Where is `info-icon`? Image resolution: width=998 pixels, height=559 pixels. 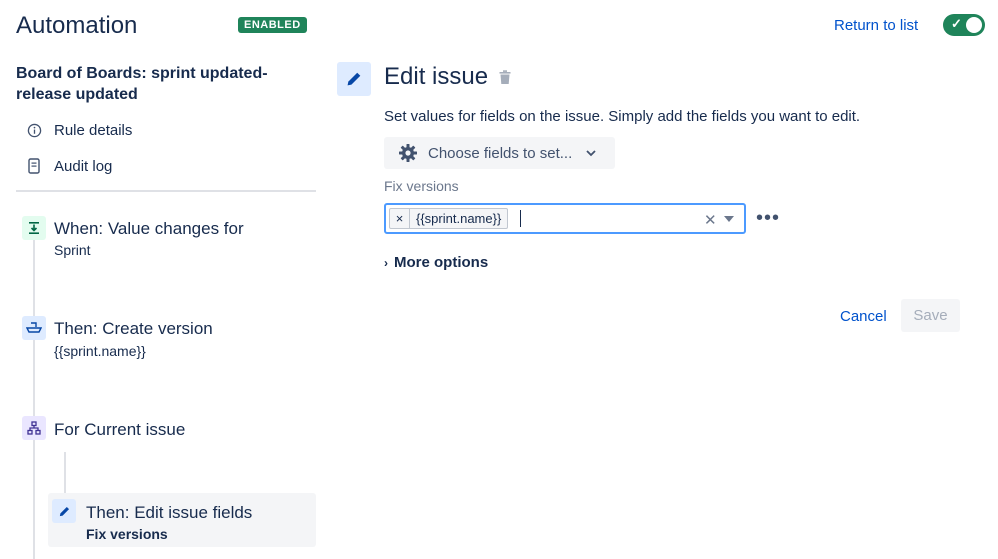 info-icon is located at coordinates (34, 130).